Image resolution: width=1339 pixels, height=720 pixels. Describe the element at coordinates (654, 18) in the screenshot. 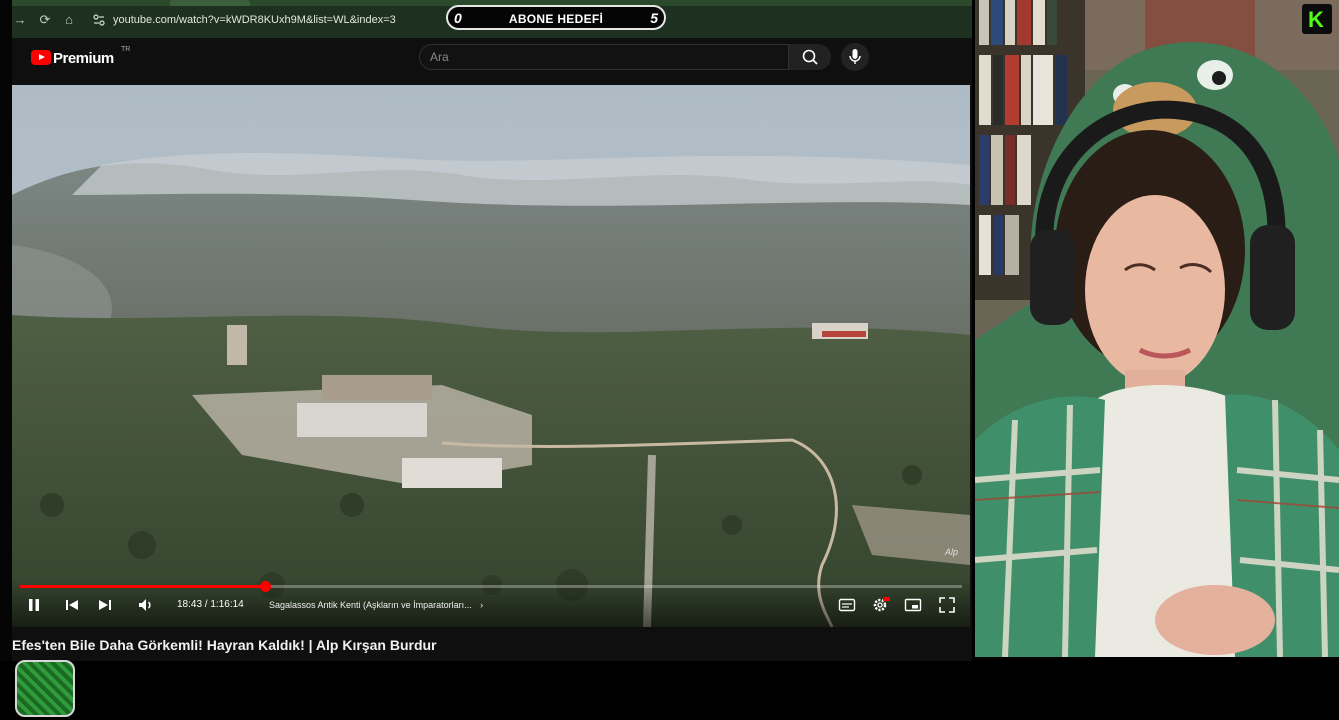

I see `goal-target: 5` at that location.